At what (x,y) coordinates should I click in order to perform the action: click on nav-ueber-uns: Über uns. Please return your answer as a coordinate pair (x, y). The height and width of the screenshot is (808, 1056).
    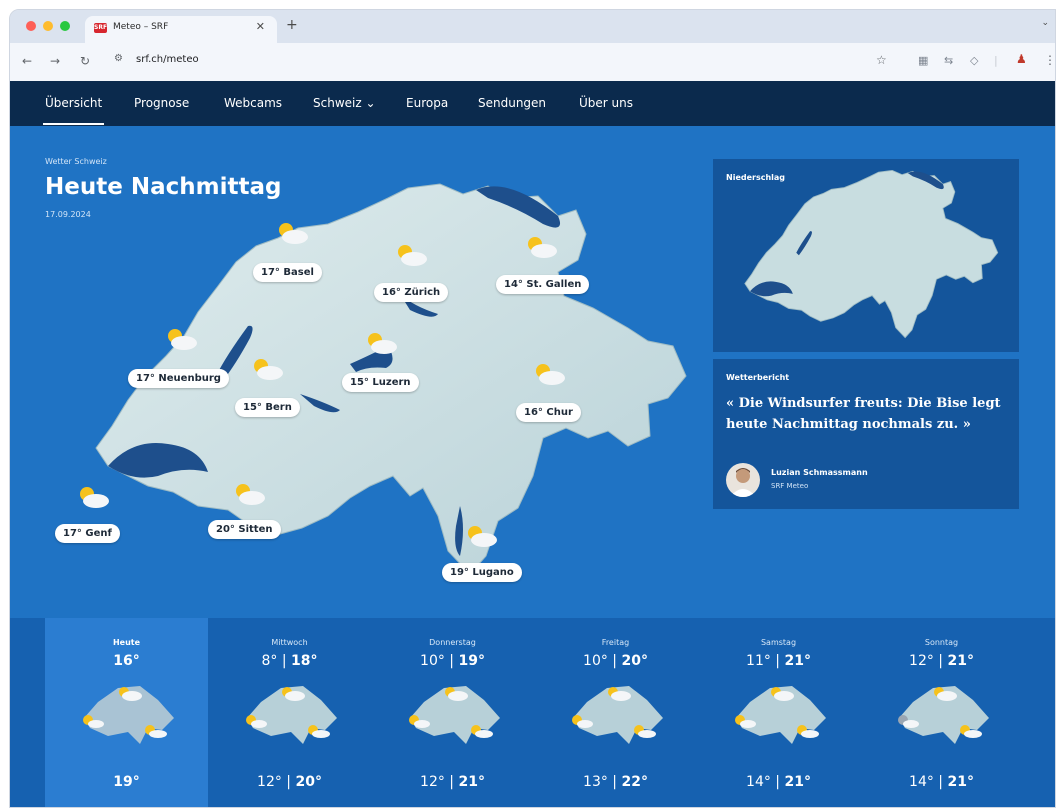
    Looking at the image, I should click on (606, 103).